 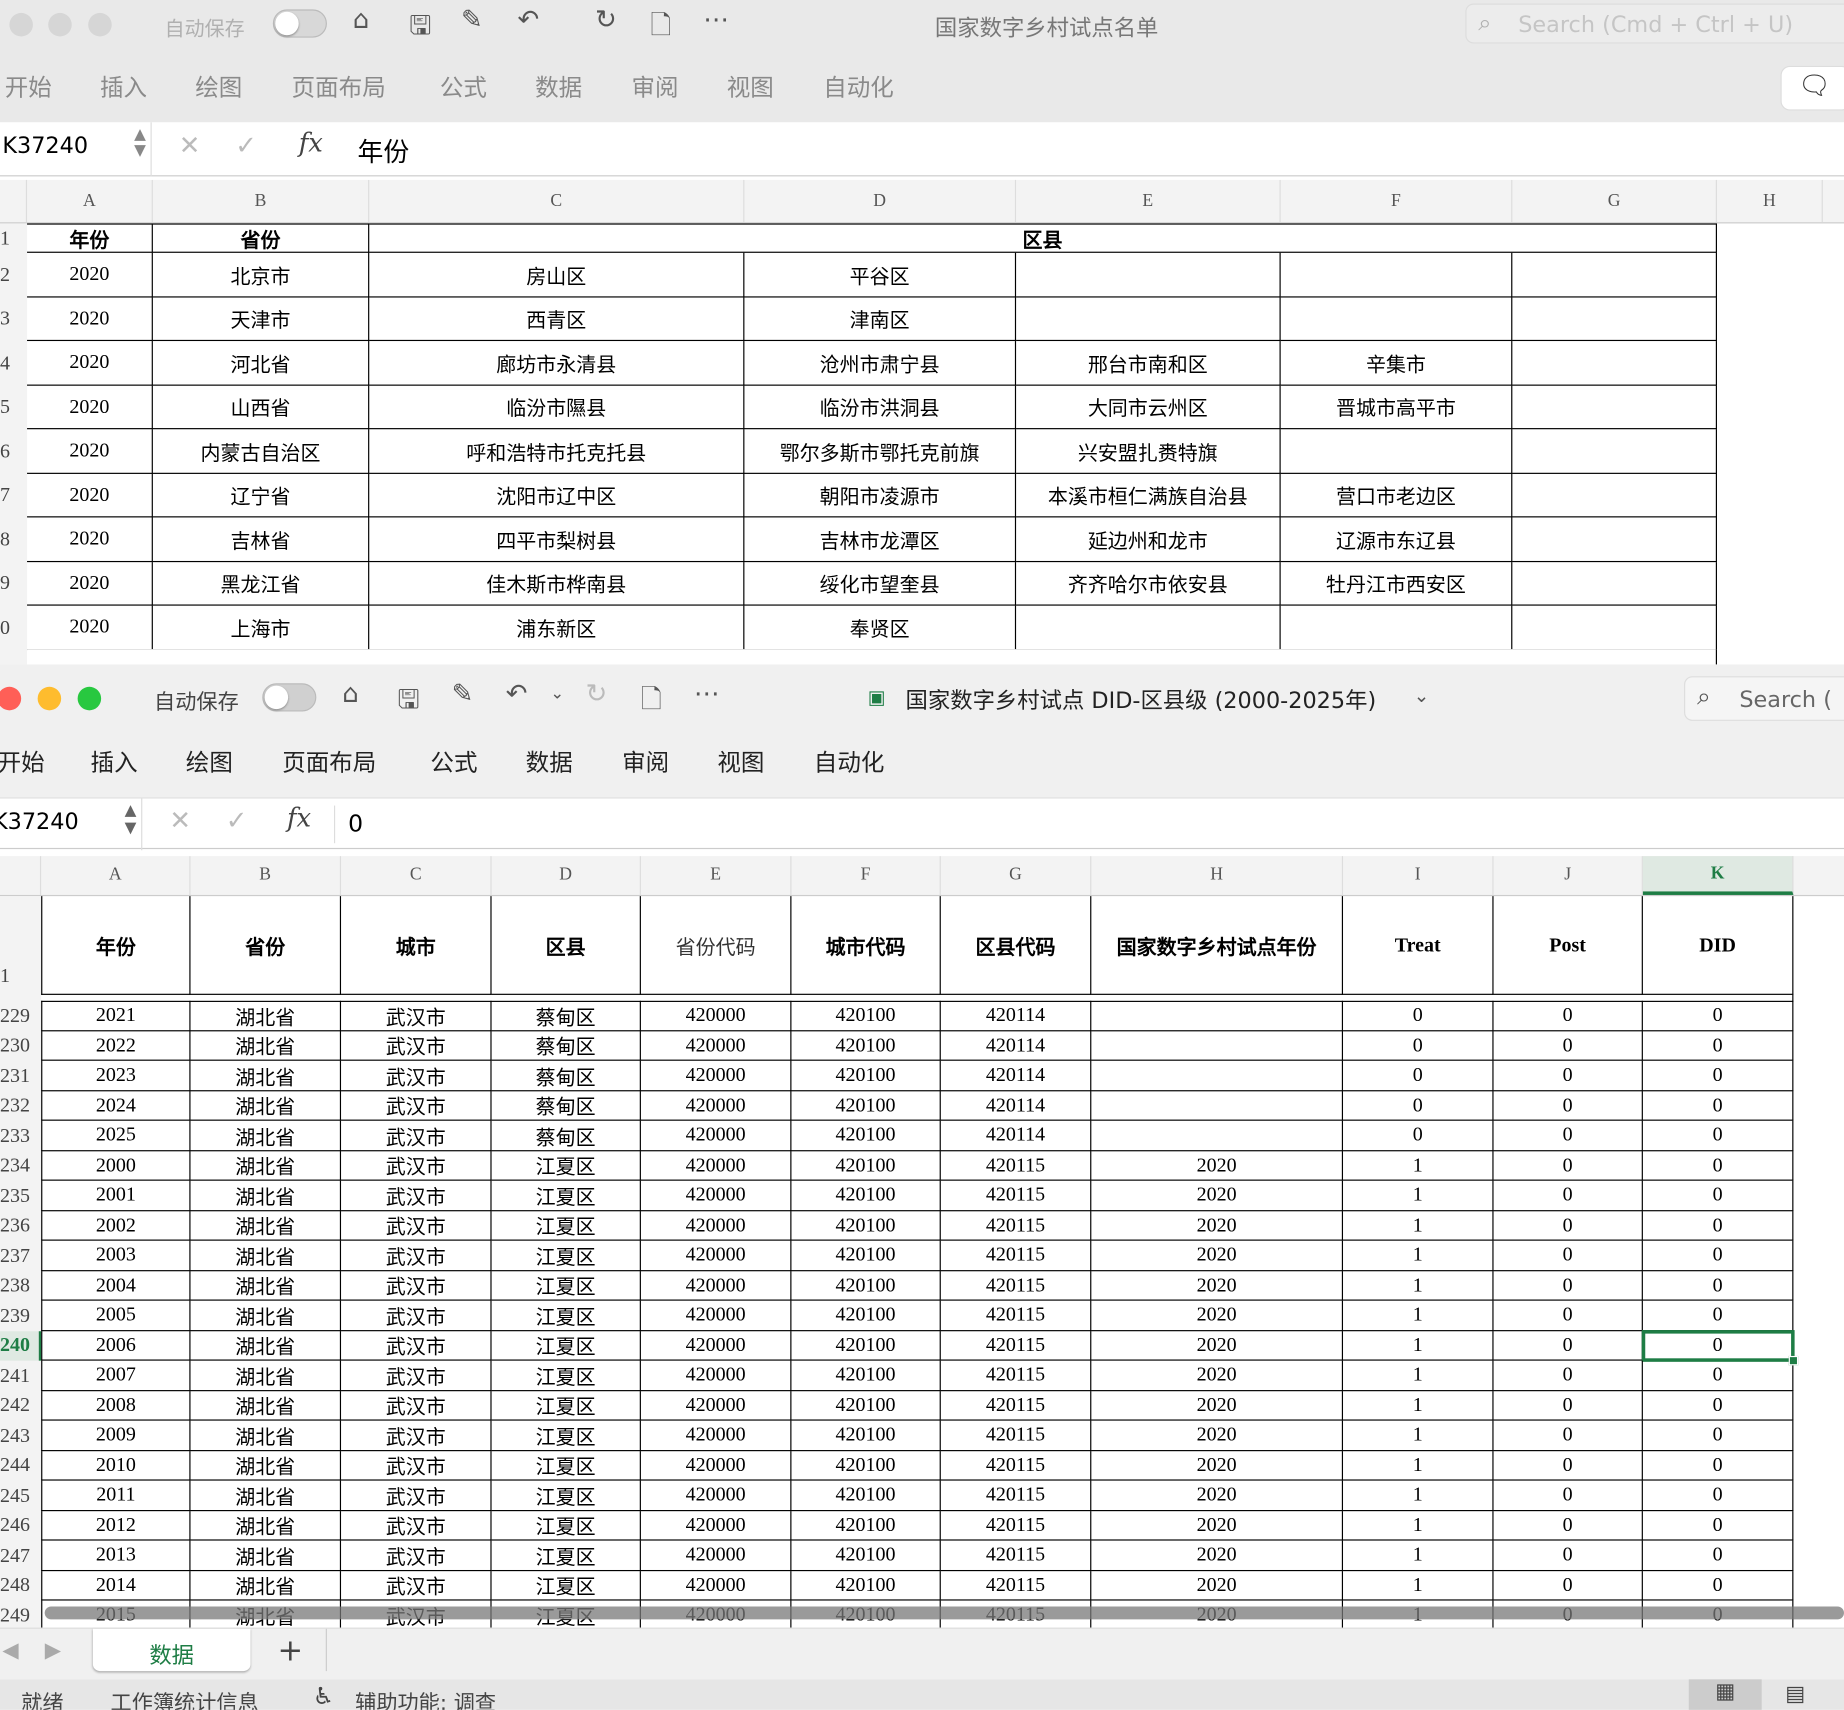 What do you see at coordinates (5, 539) in the screenshot?
I see `row-number: 8` at bounding box center [5, 539].